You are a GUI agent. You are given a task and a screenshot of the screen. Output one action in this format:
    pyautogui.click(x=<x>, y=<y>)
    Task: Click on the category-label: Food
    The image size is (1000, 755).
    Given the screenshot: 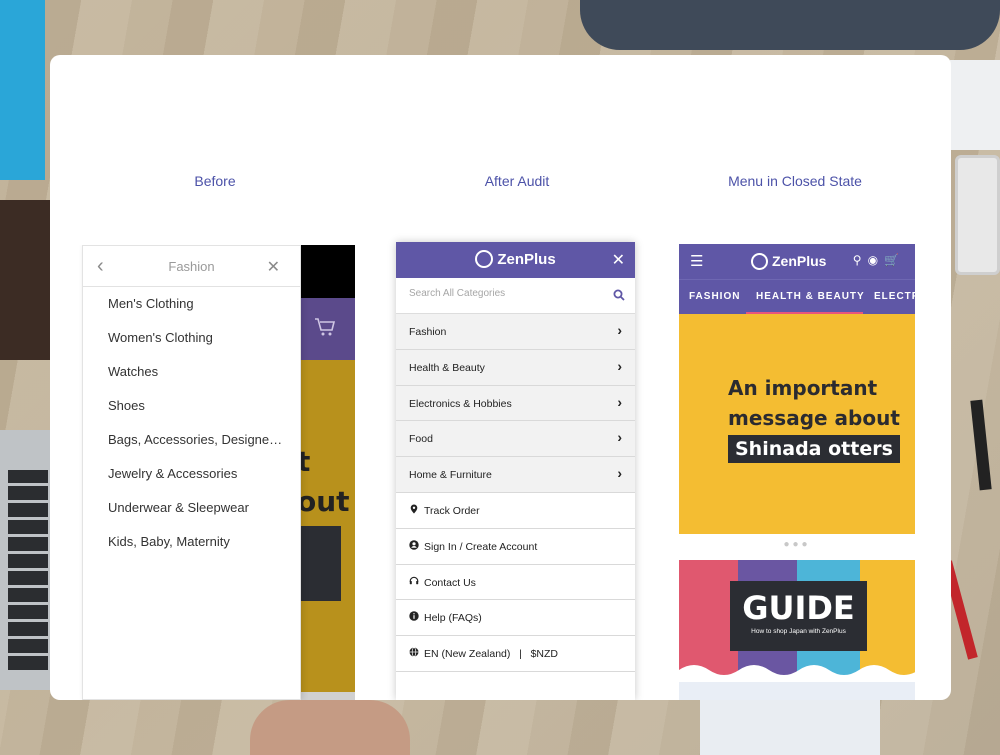 What is the action you would take?
    pyautogui.click(x=421, y=439)
    